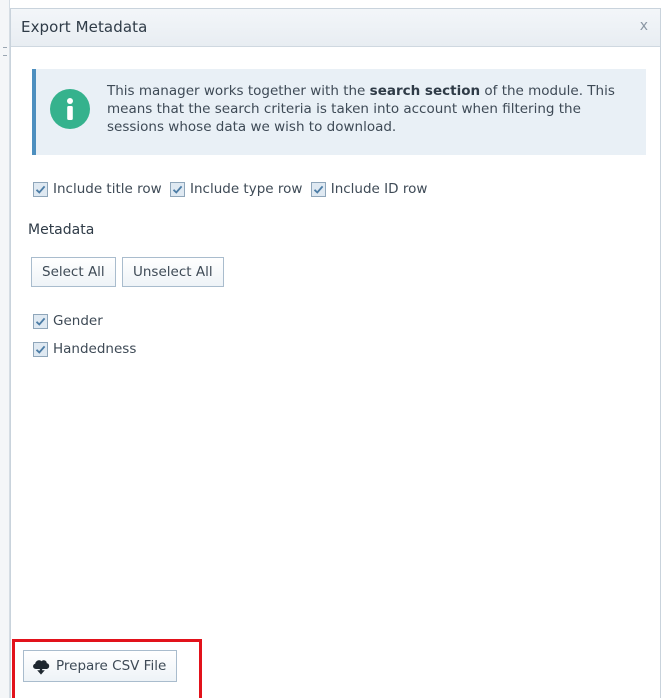  I want to click on info-text-part: This manager works together with the, so click(238, 91).